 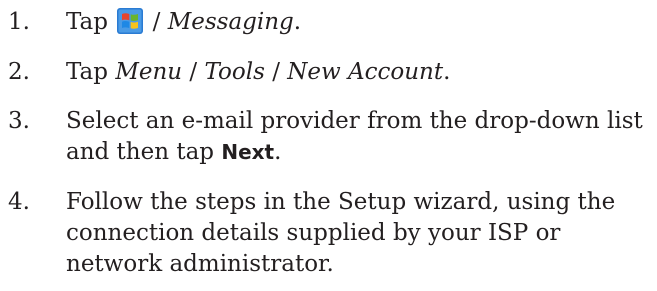 What do you see at coordinates (19, 202) in the screenshot?
I see `step-number: 4.` at bounding box center [19, 202].